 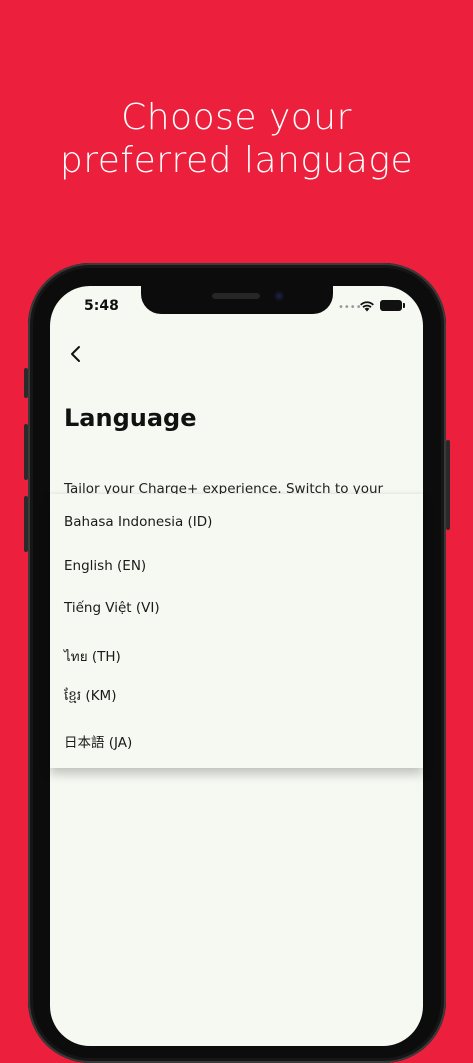 What do you see at coordinates (112, 608) in the screenshot?
I see `language-option-vi: Tiếng Việt (VI)` at bounding box center [112, 608].